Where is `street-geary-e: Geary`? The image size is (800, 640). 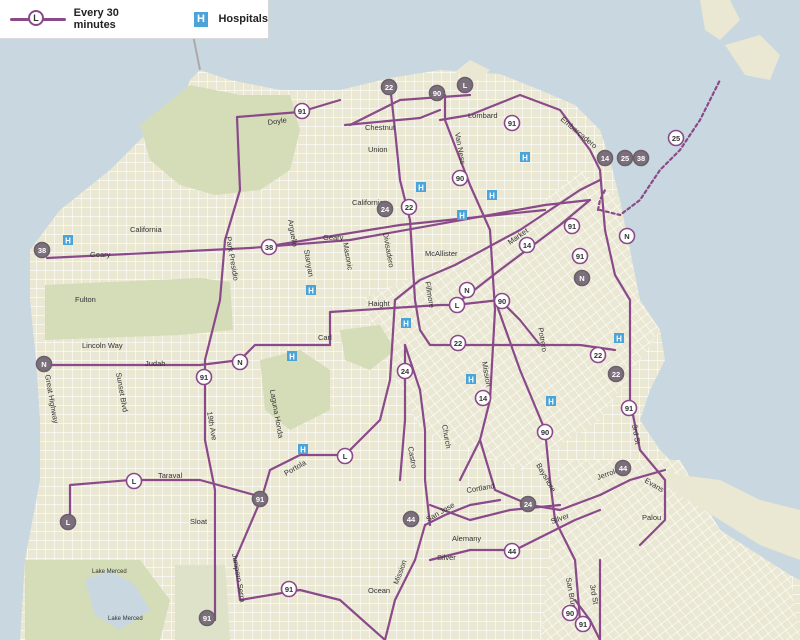 street-geary-e: Geary is located at coordinates (333, 237).